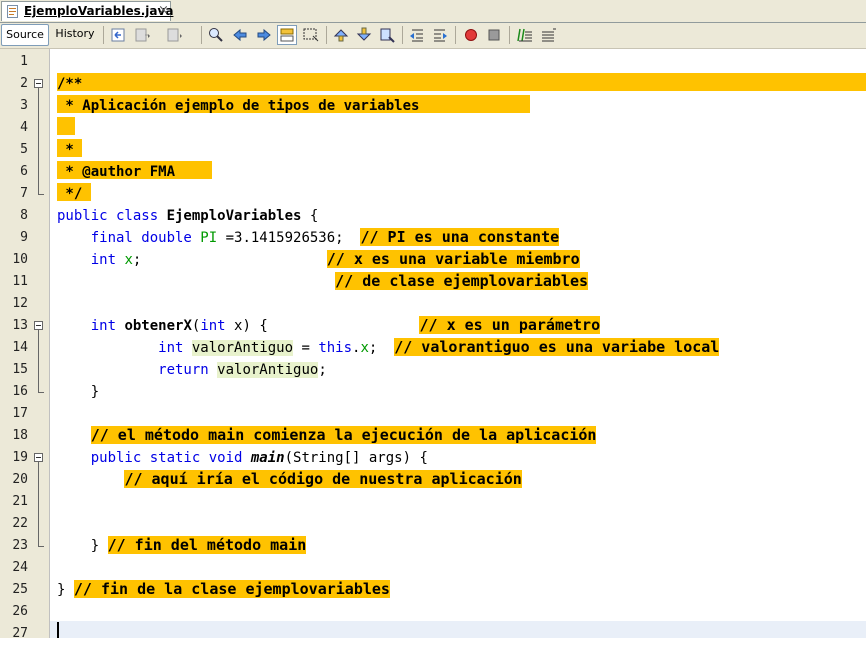  Describe the element at coordinates (387, 35) in the screenshot. I see `toggle-bookmark-icon` at that location.